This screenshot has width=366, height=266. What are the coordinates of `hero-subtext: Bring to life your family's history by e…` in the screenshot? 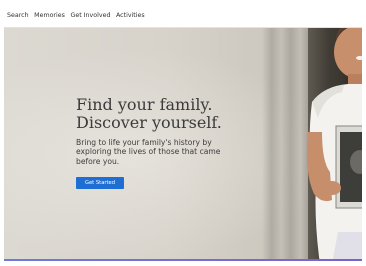 It's located at (148, 152).